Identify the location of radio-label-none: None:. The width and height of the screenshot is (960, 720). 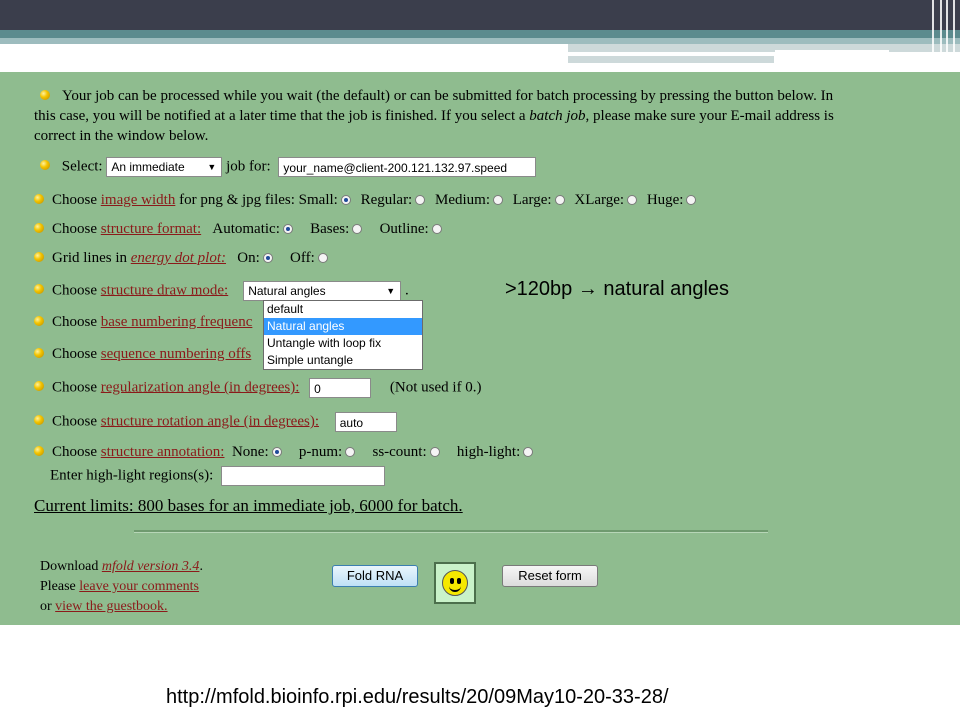
(250, 452).